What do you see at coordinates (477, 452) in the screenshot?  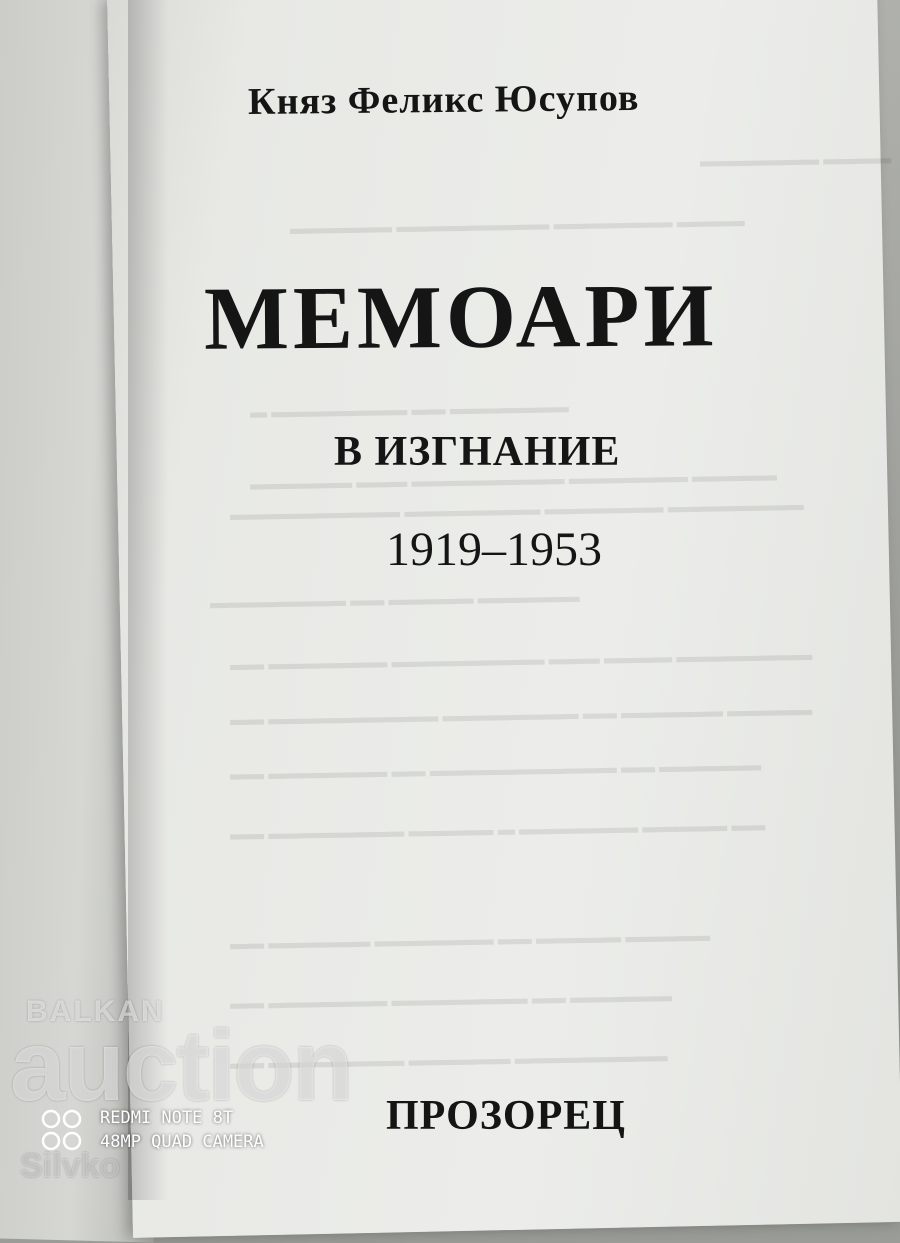 I see `book-subtitle: В ИЗГНАНИЕ` at bounding box center [477, 452].